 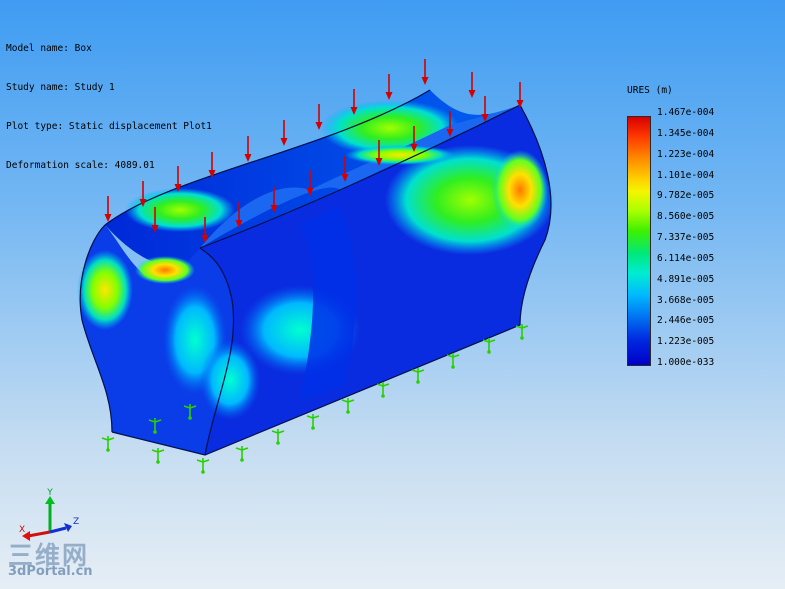 What do you see at coordinates (686, 342) in the screenshot?
I see `legend-tick-label: 1.223e-005` at bounding box center [686, 342].